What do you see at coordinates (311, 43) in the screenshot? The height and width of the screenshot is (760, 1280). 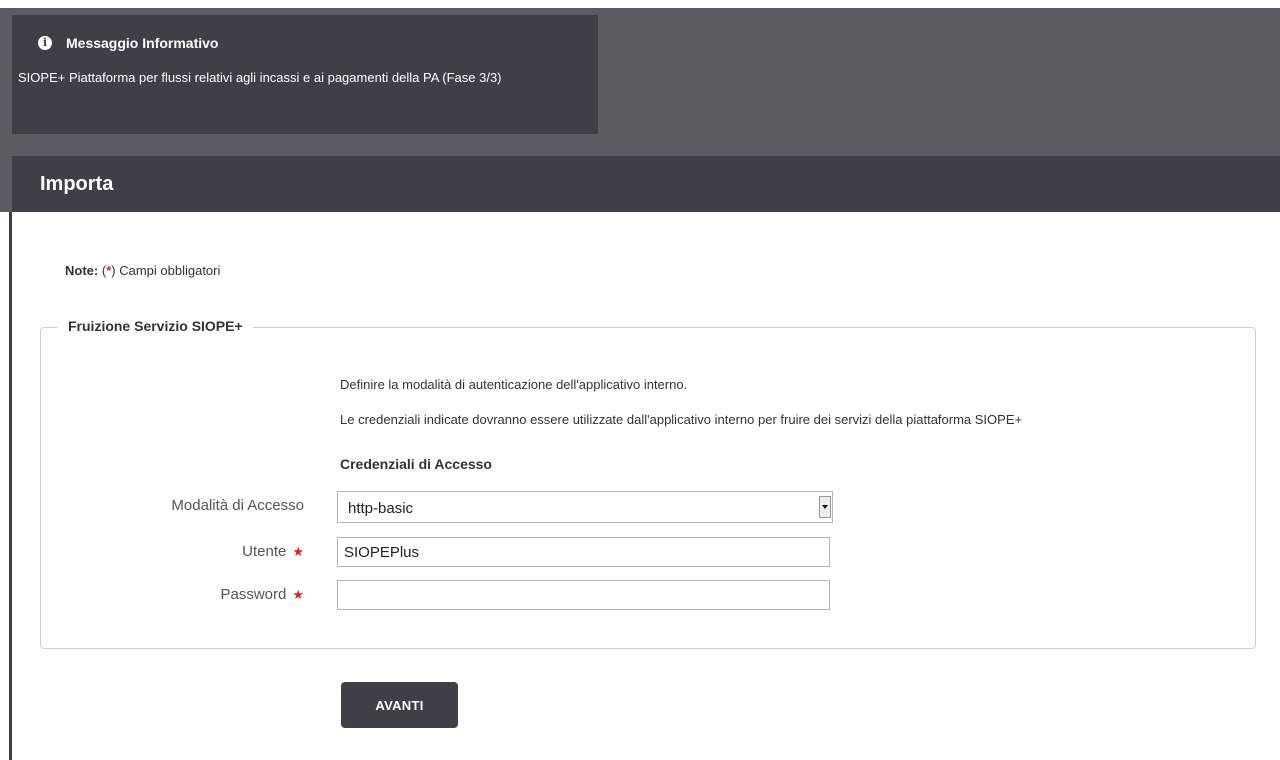 I see `info-message-title: i Messaggio Informativo` at bounding box center [311, 43].